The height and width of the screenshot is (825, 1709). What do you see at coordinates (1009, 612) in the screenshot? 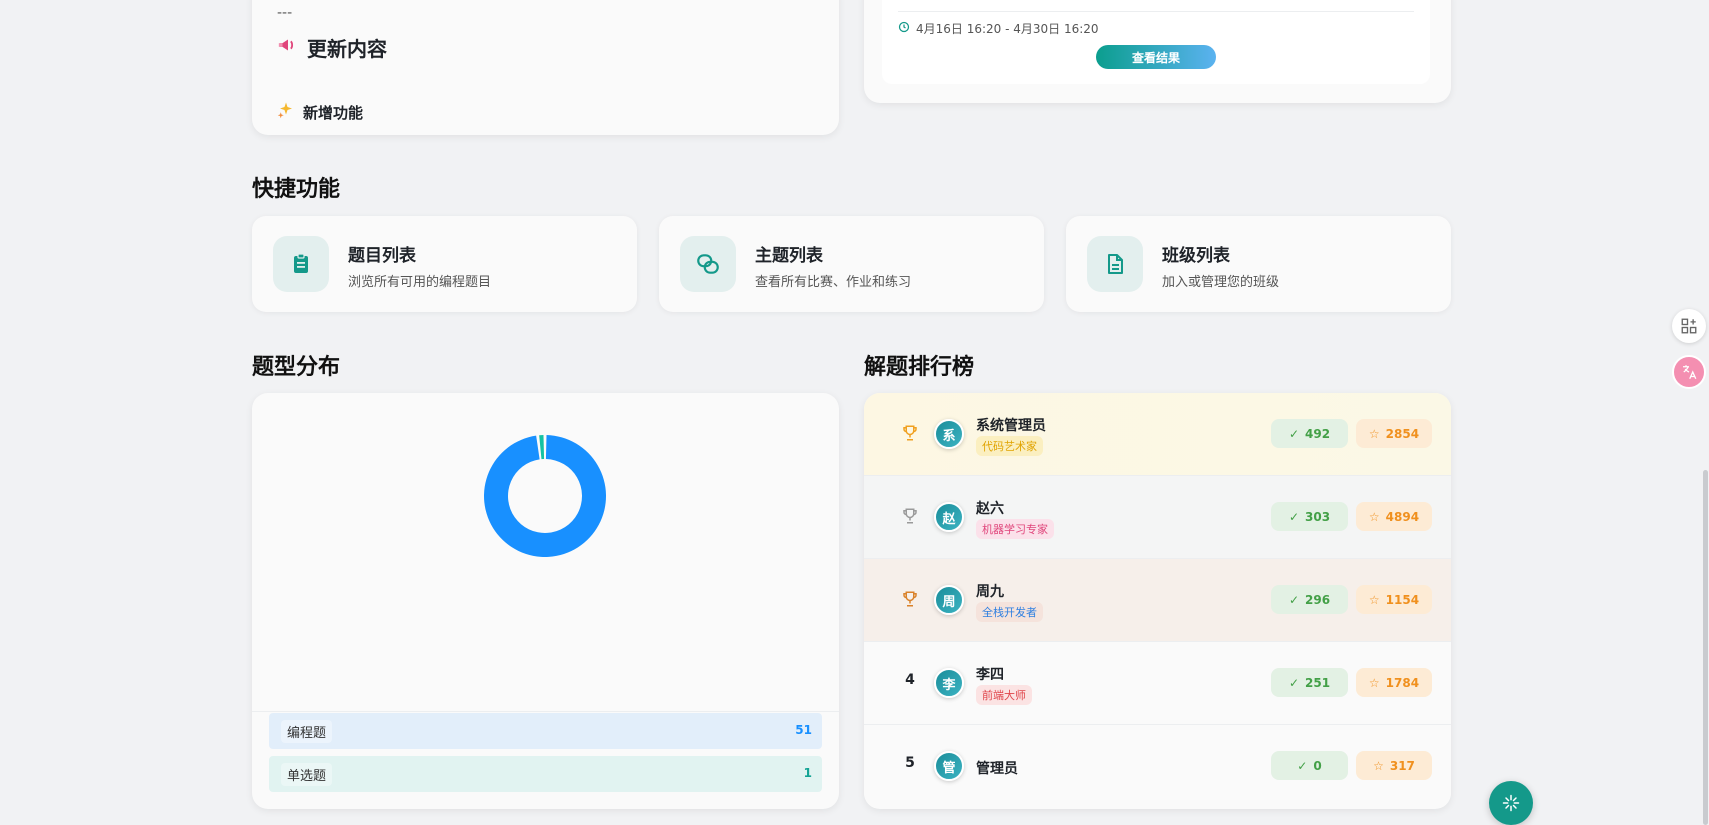
I see `user-title-badge: 全栈开发者` at bounding box center [1009, 612].